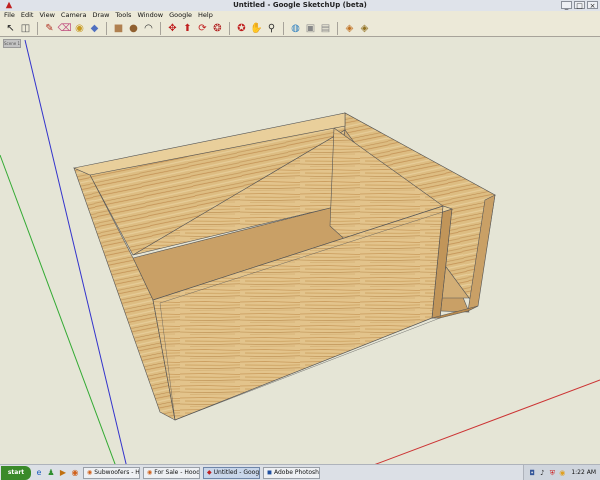 This screenshot has width=600, height=480. I want to click on system-tray: ◘ ♪ ⛨ ◉ 1:22 AM, so click(561, 472).